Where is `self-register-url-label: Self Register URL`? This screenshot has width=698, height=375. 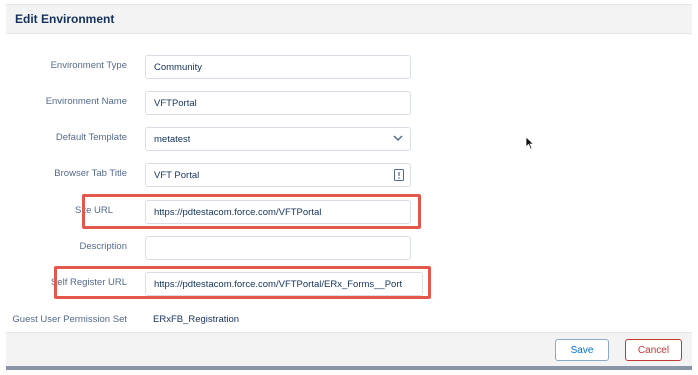
self-register-url-label: Self Register URL is located at coordinates (88, 282).